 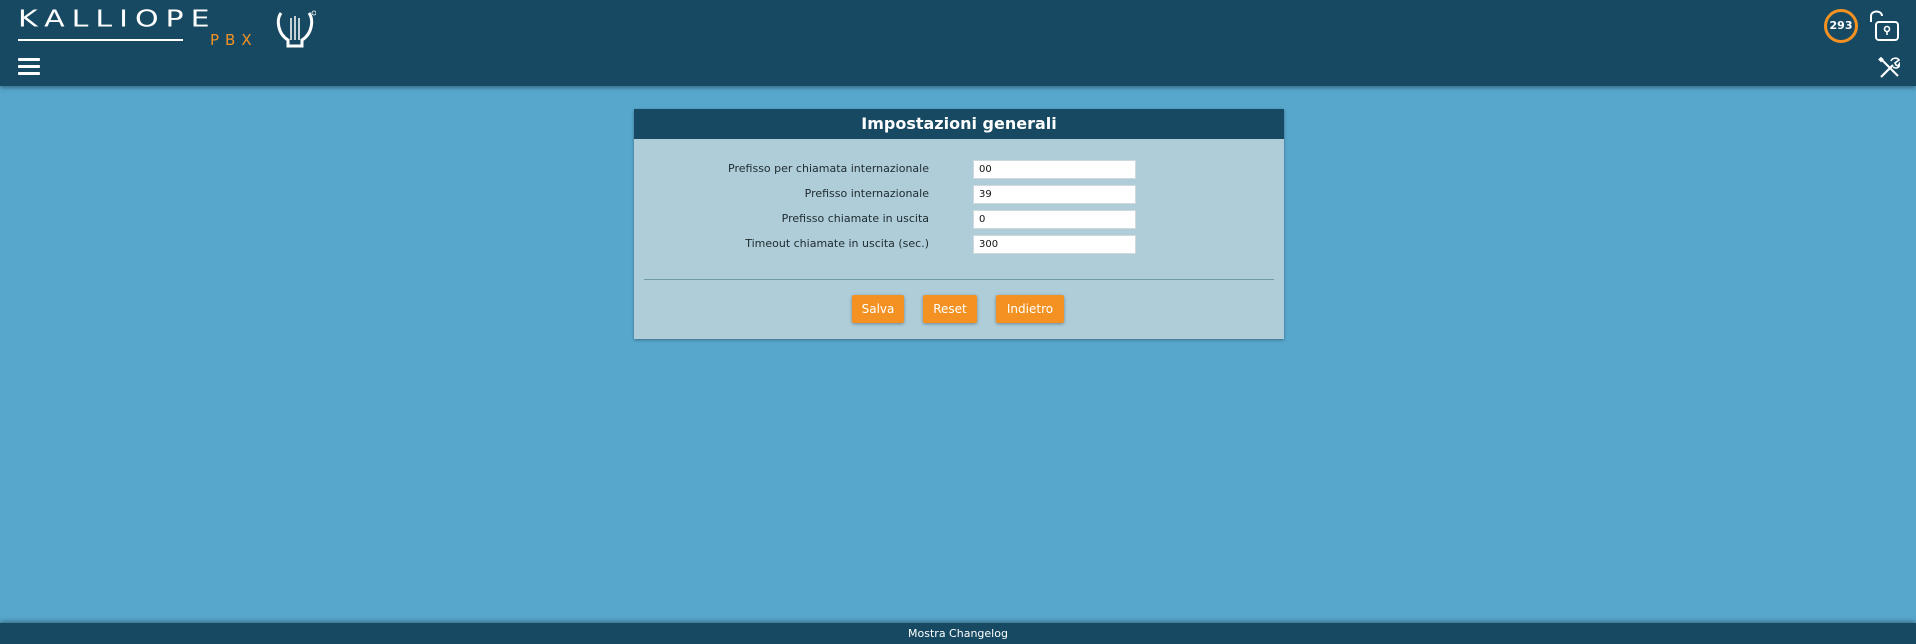 I want to click on international-prefix-label: Prefisso internazionale, so click(x=866, y=193).